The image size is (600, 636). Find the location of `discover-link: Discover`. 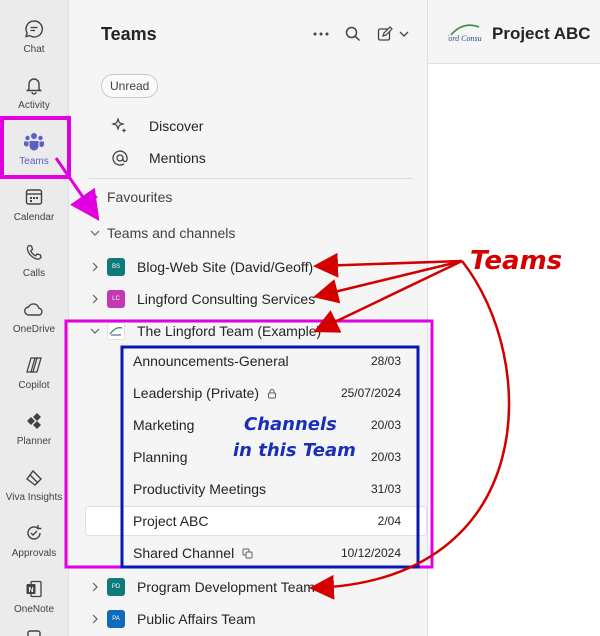

discover-link: Discover is located at coordinates (249, 126).